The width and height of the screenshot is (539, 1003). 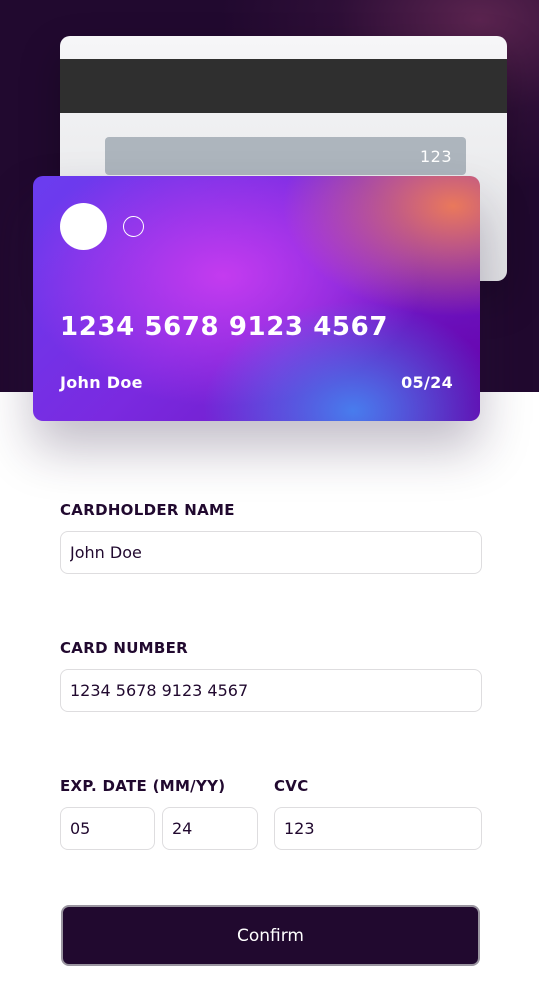 What do you see at coordinates (147, 510) in the screenshot?
I see `cardholder-name-label: CARDHOLDER NAME` at bounding box center [147, 510].